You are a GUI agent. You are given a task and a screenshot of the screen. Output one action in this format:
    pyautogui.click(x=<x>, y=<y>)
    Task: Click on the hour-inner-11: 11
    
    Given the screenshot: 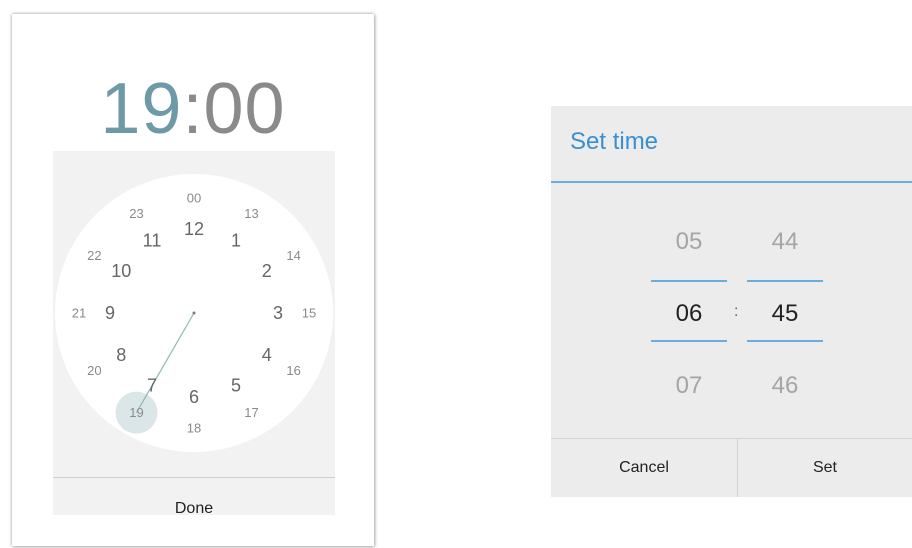 What is the action you would take?
    pyautogui.click(x=152, y=240)
    